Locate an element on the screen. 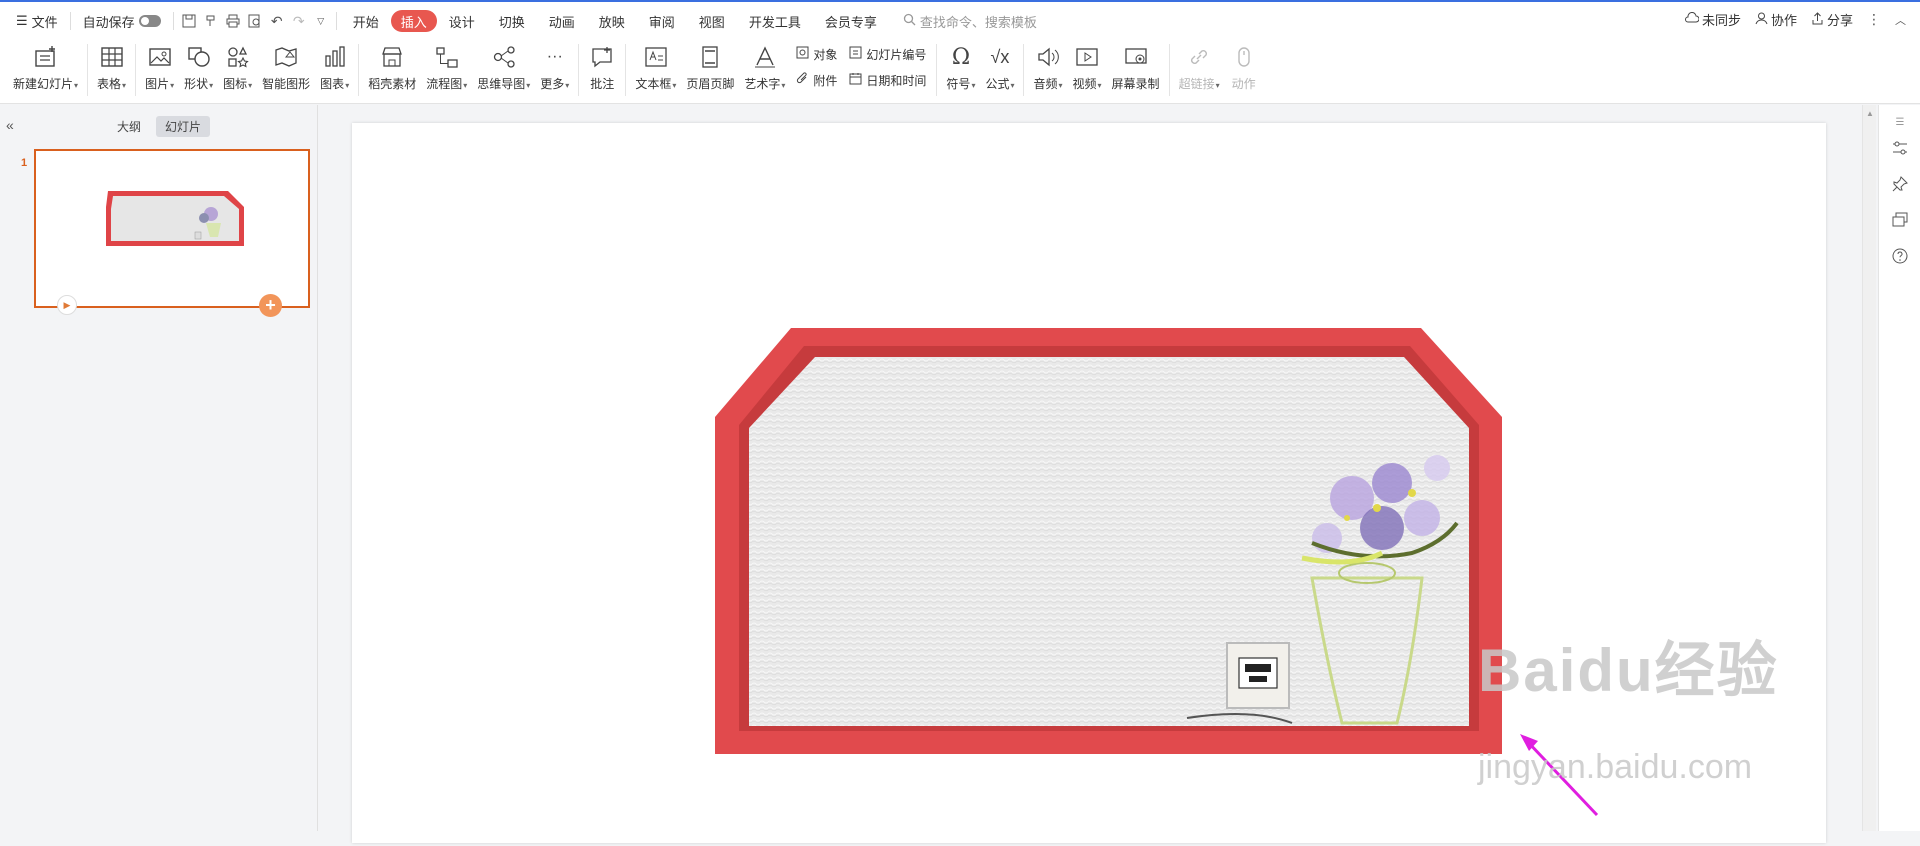 The image size is (1920, 846). new-slide-button: 新建幻灯片▾ is located at coordinates (45, 70).